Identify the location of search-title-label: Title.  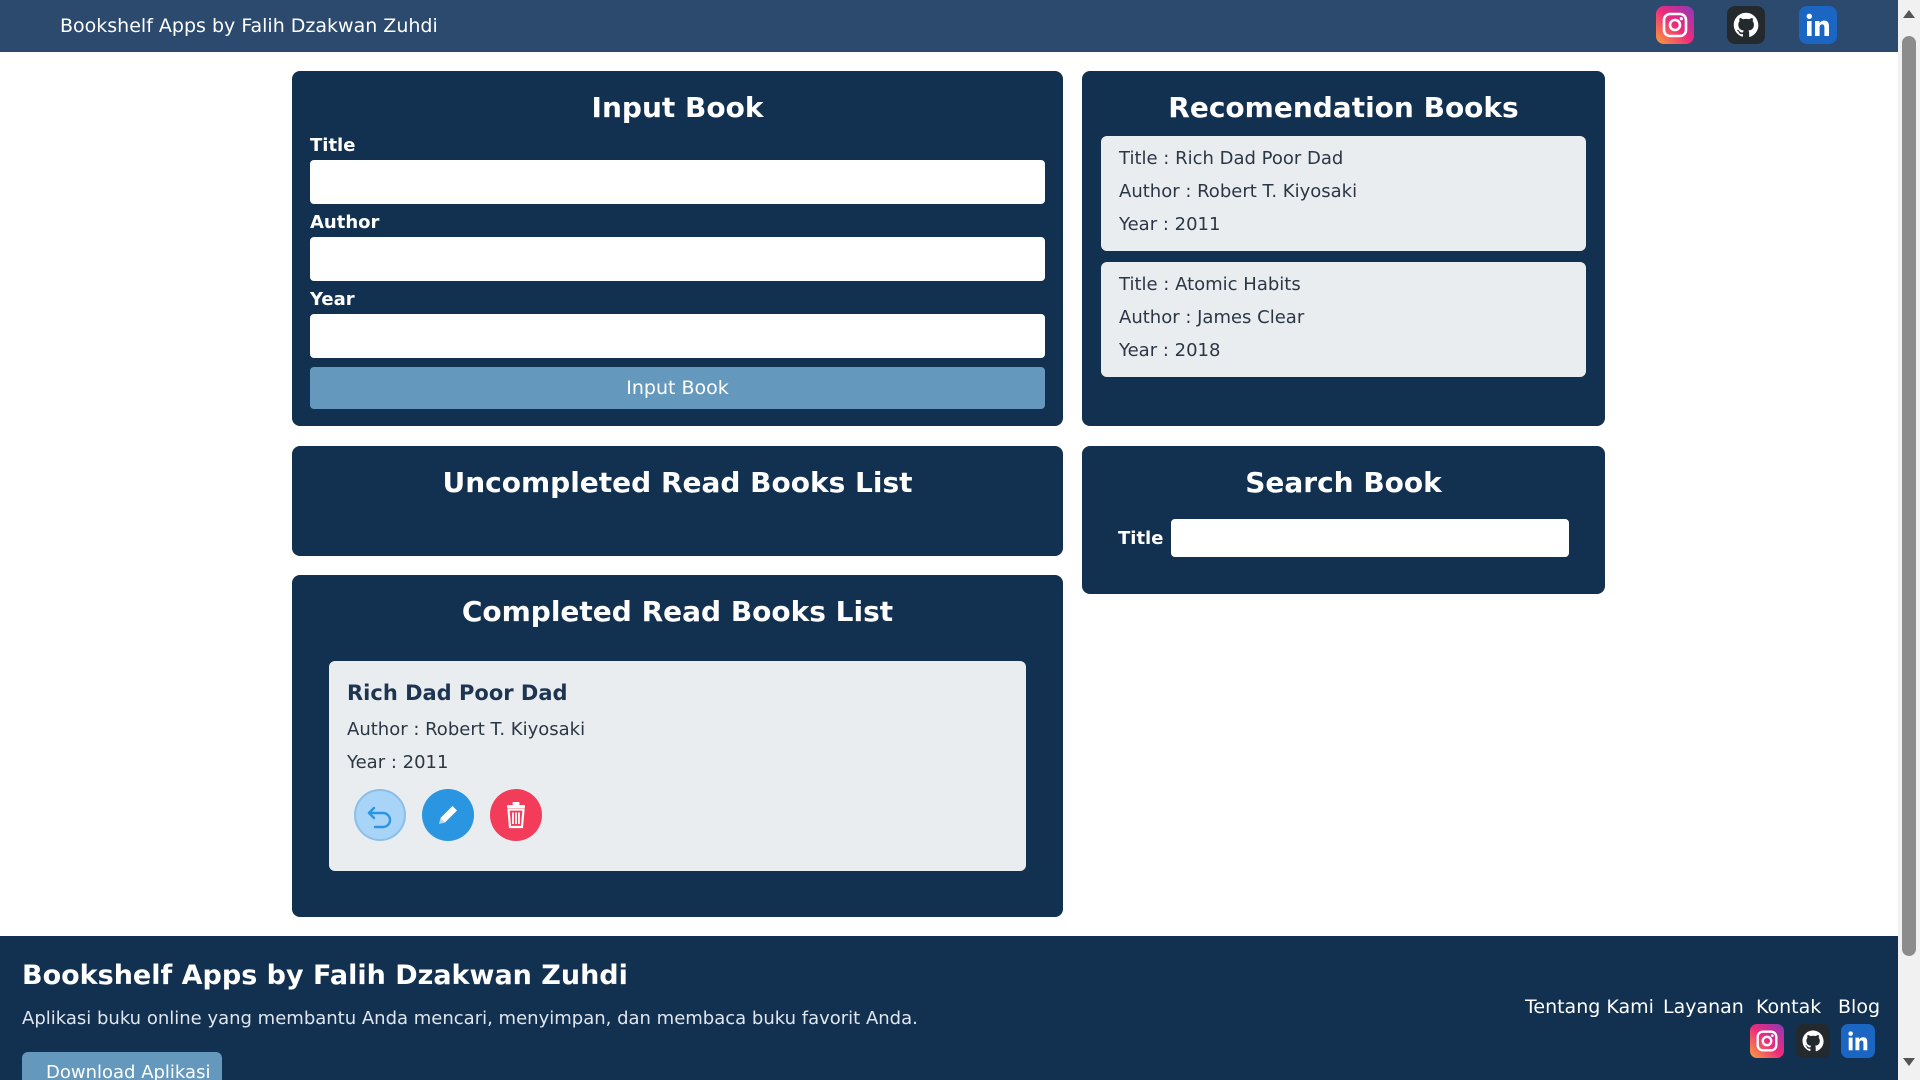
(1141, 538).